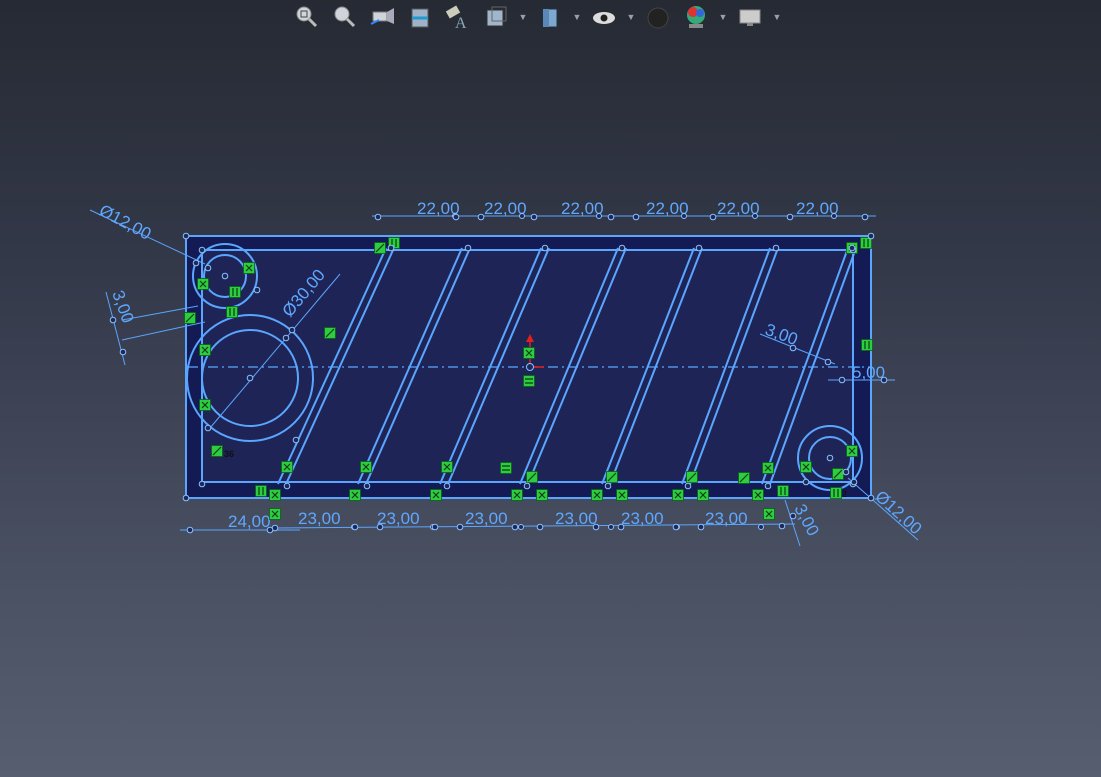 This screenshot has height=777, width=1101. I want to click on dimension-bottom-first: 24,00, so click(249, 521).